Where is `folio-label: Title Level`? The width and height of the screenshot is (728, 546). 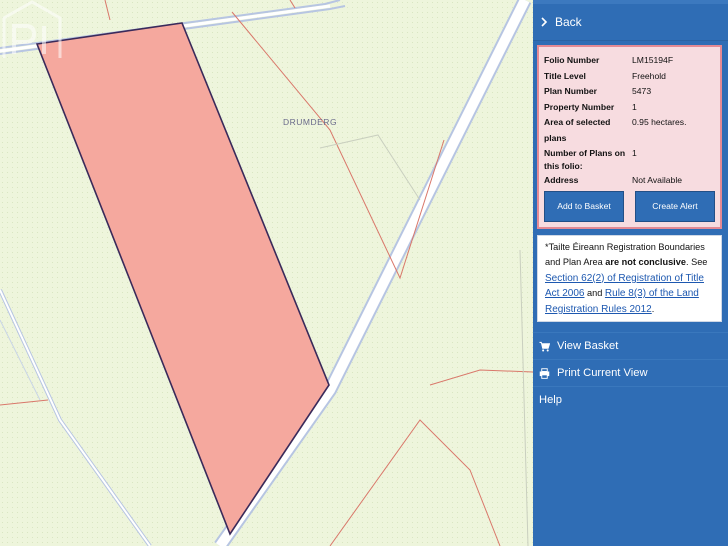
folio-label: Title Level is located at coordinates (565, 75).